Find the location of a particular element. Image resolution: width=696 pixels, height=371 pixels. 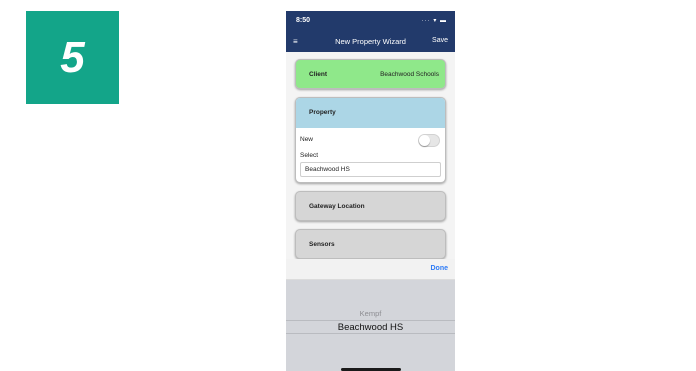

gateway-location-card: Gateway Location is located at coordinates (370, 206).